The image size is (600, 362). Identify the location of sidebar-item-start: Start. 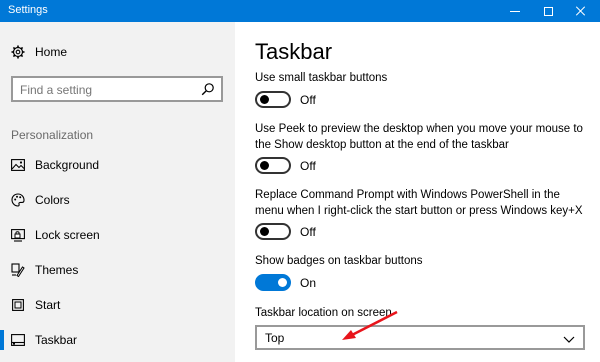
(117, 305).